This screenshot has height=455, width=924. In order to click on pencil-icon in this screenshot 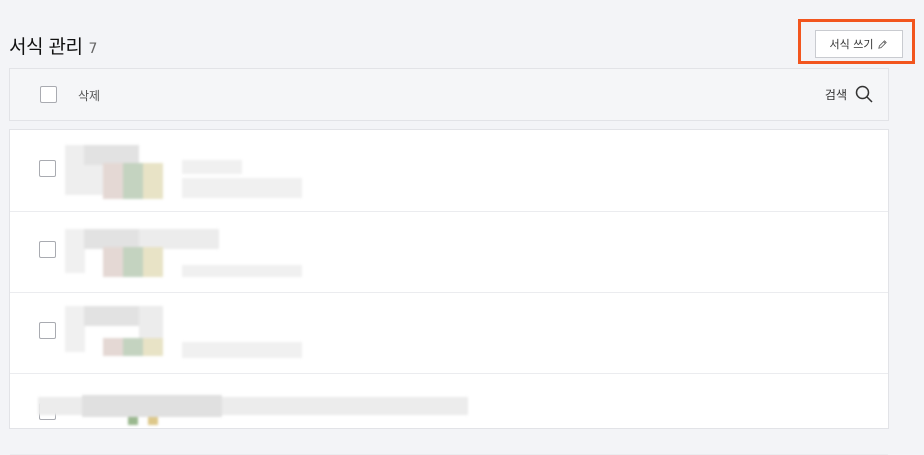, I will do `click(883, 44)`.